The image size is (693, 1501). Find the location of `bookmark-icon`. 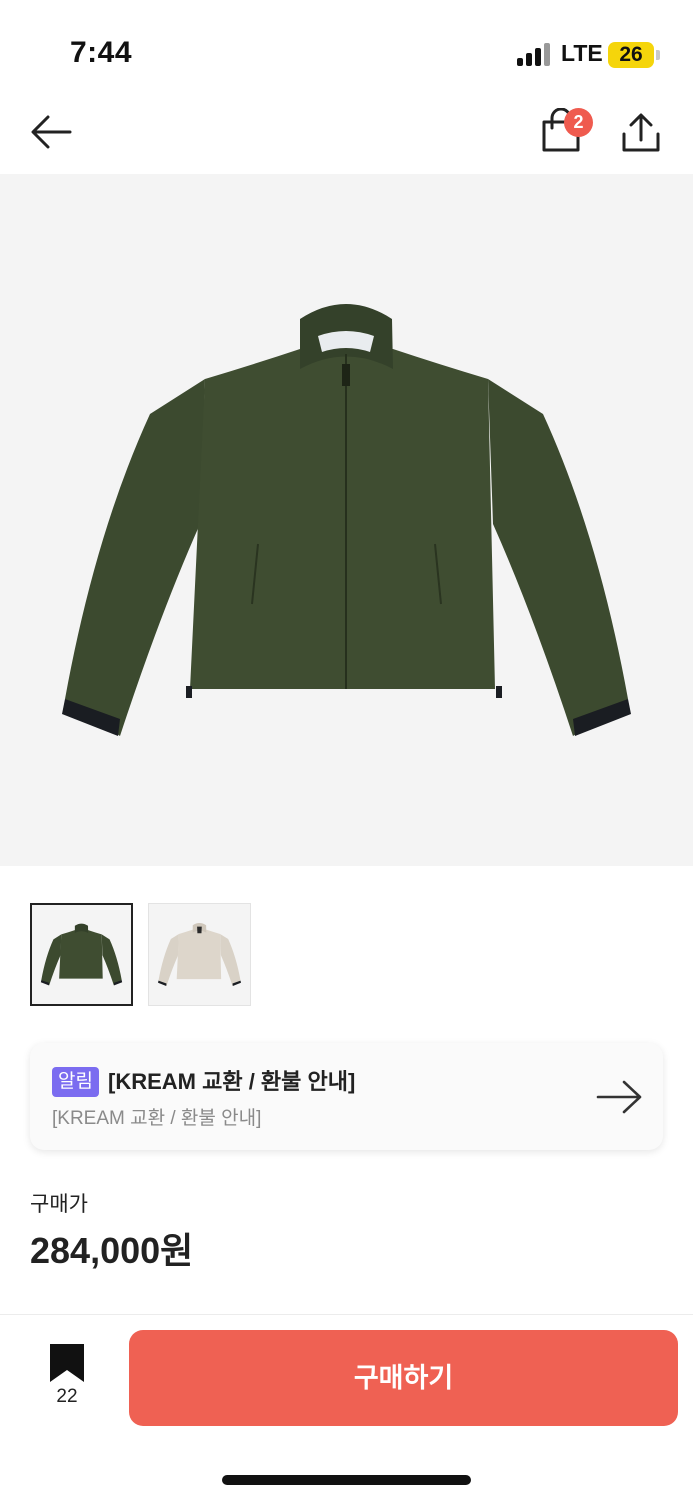

bookmark-icon is located at coordinates (67, 1363).